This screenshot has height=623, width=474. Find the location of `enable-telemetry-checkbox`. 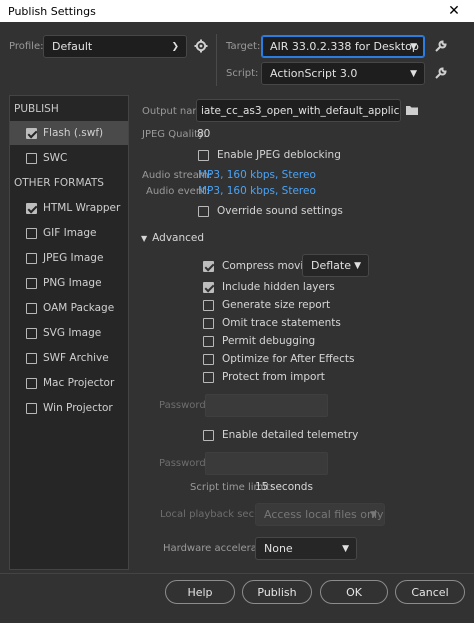

enable-telemetry-checkbox is located at coordinates (208, 435).